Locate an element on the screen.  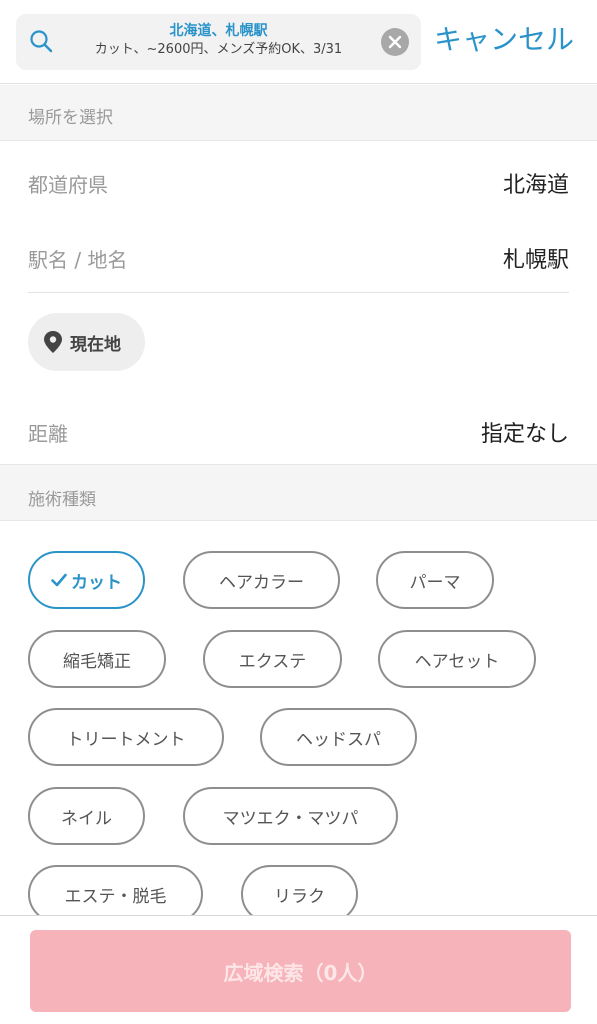
search-summary-box: 北海道、札幌駅 カット、~2600円、メンズ予約OK、3/31 is located at coordinates (218, 42).